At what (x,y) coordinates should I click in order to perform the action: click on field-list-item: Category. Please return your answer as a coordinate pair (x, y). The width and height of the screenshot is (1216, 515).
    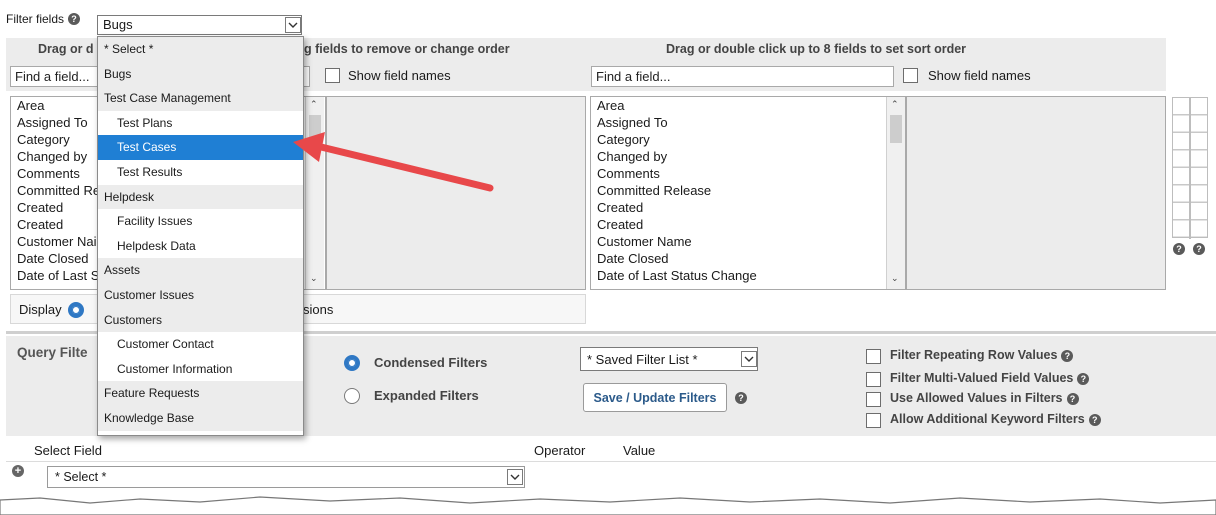
    Looking at the image, I should click on (749, 139).